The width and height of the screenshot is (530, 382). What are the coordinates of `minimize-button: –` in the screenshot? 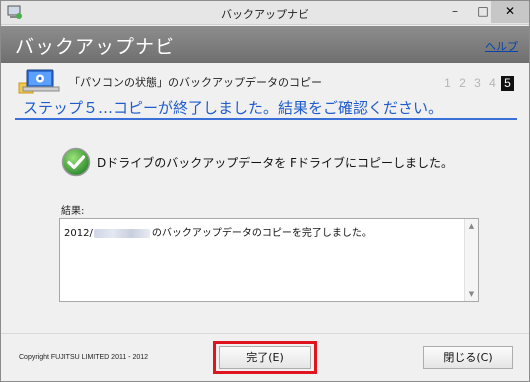 It's located at (455, 12).